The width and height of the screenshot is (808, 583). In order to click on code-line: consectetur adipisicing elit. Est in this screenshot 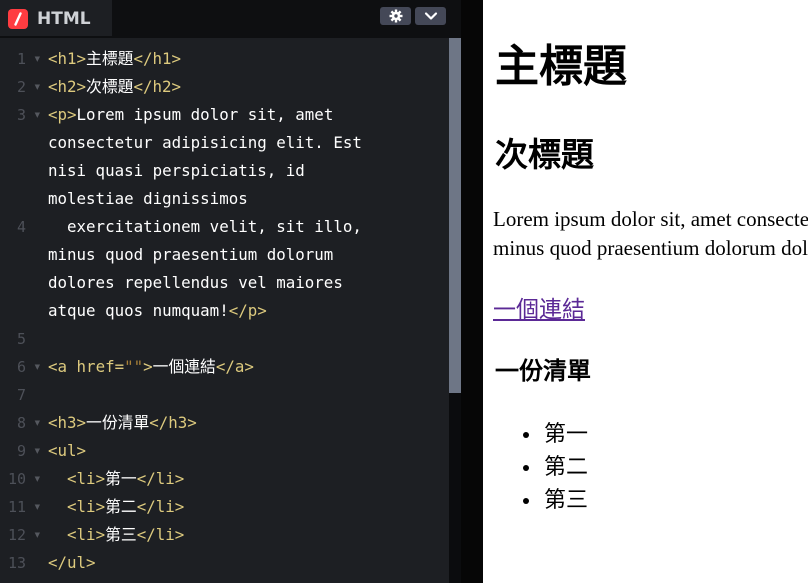, I will do `click(224, 143)`.